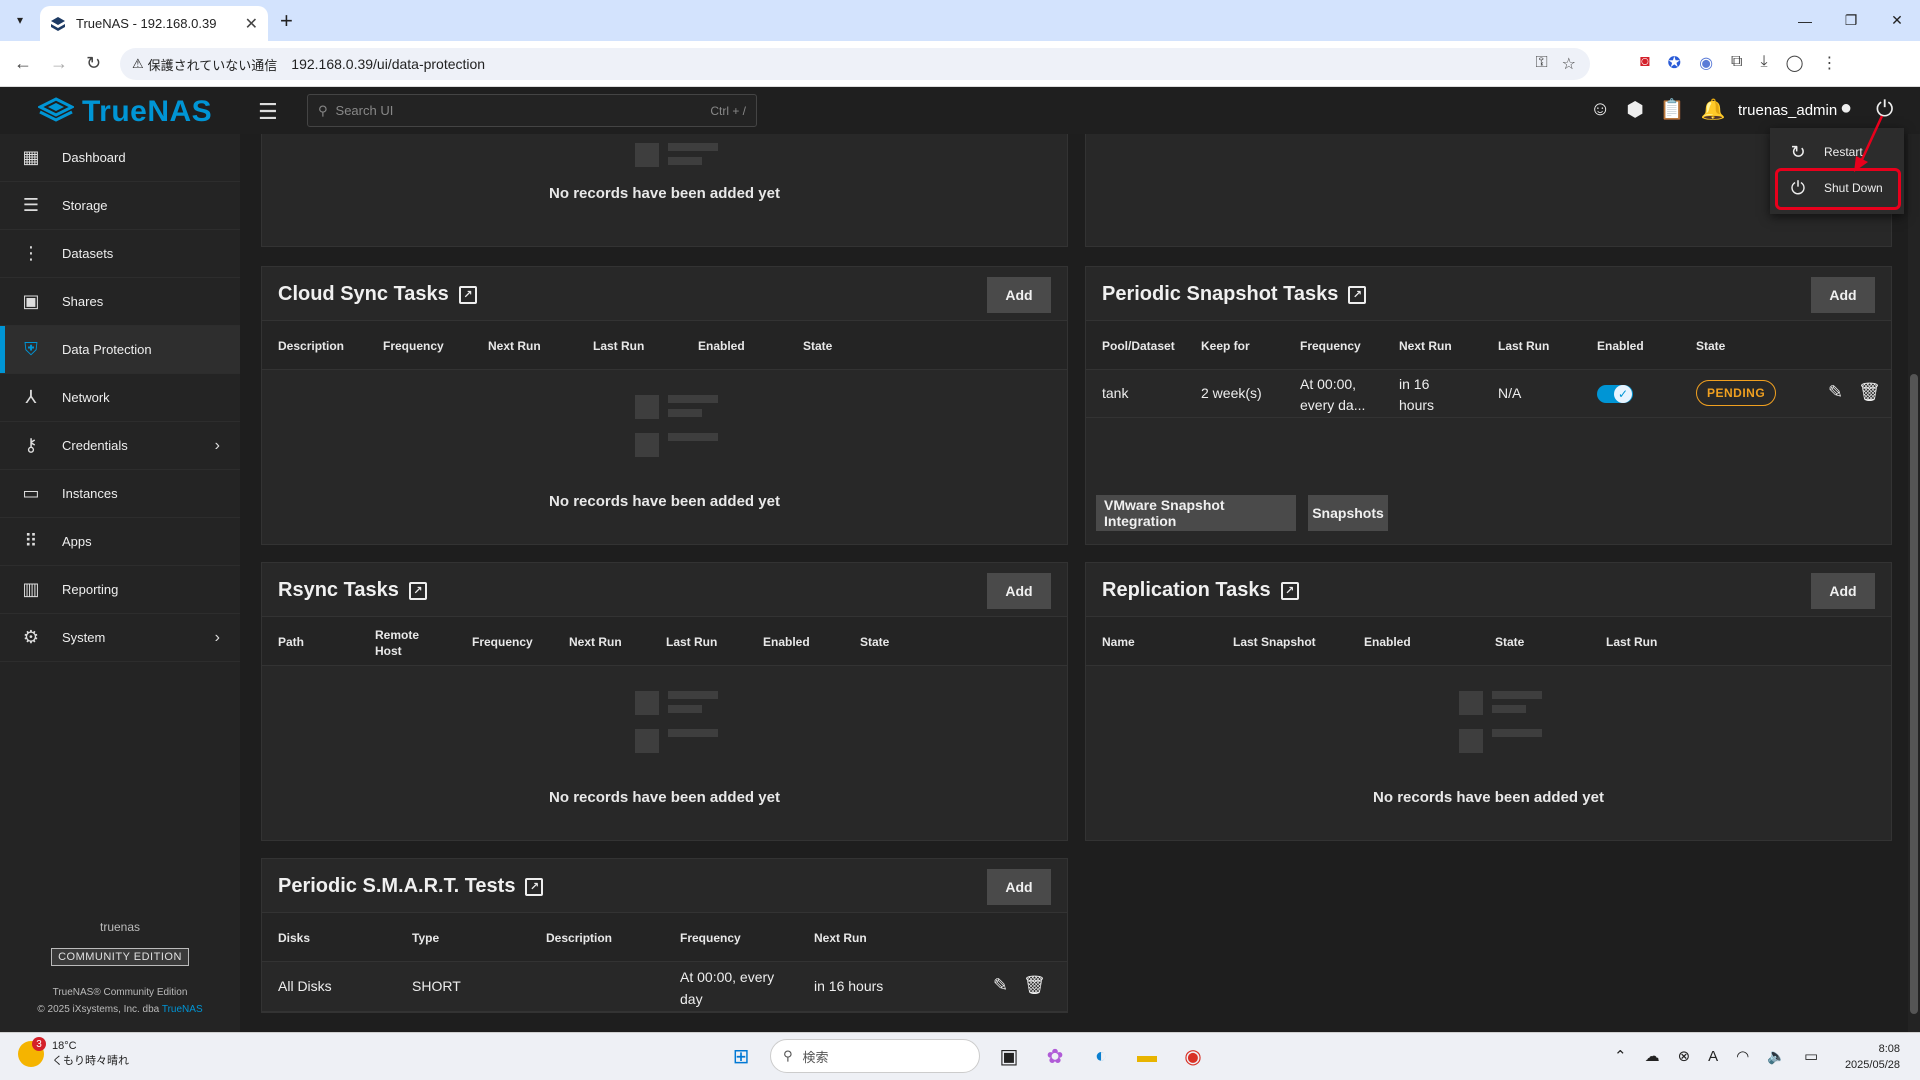 The image size is (1920, 1080). Describe the element at coordinates (1055, 1056) in the screenshot. I see `copilot-icon: ✿` at that location.